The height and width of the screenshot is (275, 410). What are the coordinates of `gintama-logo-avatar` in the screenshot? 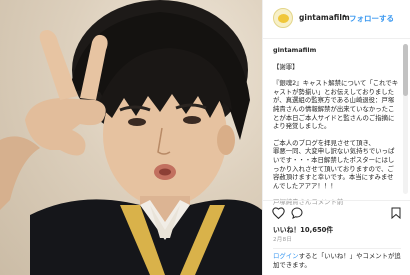 It's located at (283, 18).